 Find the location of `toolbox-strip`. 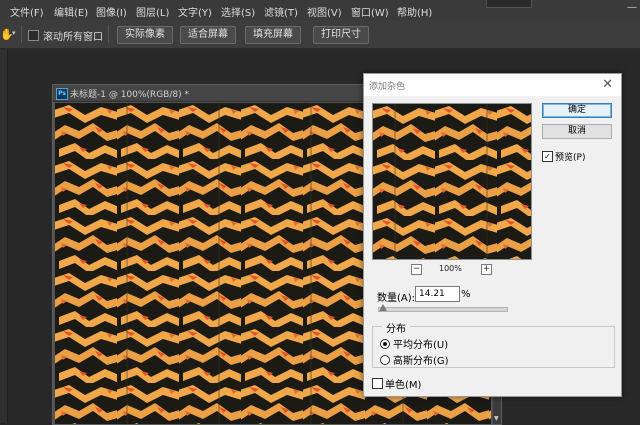

toolbox-strip is located at coordinates (4, 236).